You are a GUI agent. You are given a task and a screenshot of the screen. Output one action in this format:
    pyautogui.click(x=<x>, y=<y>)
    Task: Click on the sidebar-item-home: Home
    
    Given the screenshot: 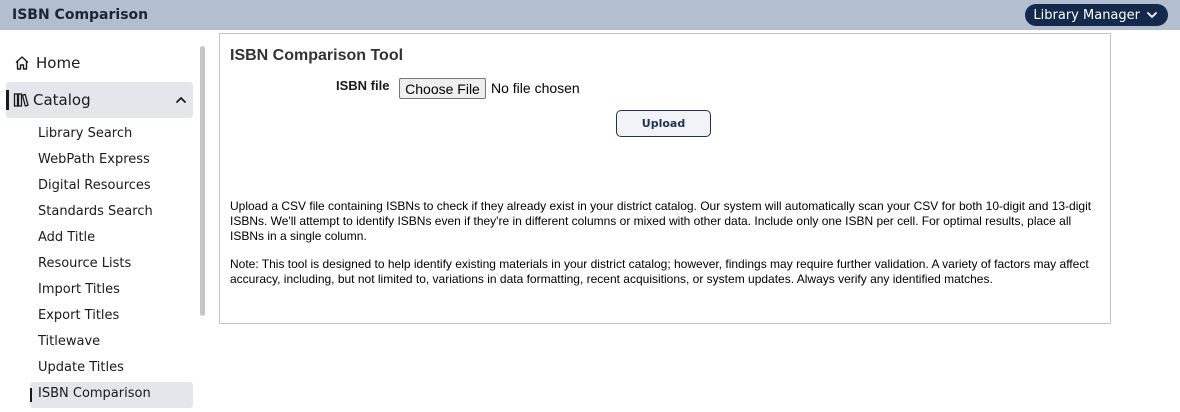 What is the action you would take?
    pyautogui.click(x=47, y=63)
    